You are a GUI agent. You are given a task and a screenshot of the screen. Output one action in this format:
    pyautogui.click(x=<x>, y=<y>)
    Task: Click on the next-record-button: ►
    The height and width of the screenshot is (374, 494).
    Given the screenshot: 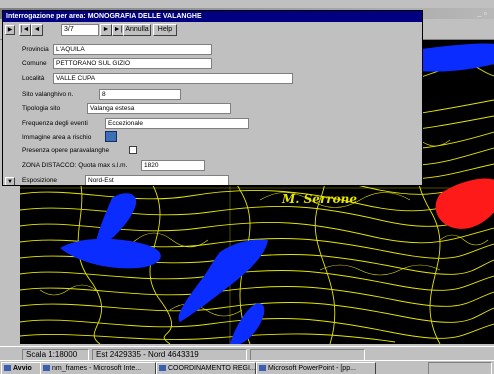 What is the action you would take?
    pyautogui.click(x=106, y=30)
    